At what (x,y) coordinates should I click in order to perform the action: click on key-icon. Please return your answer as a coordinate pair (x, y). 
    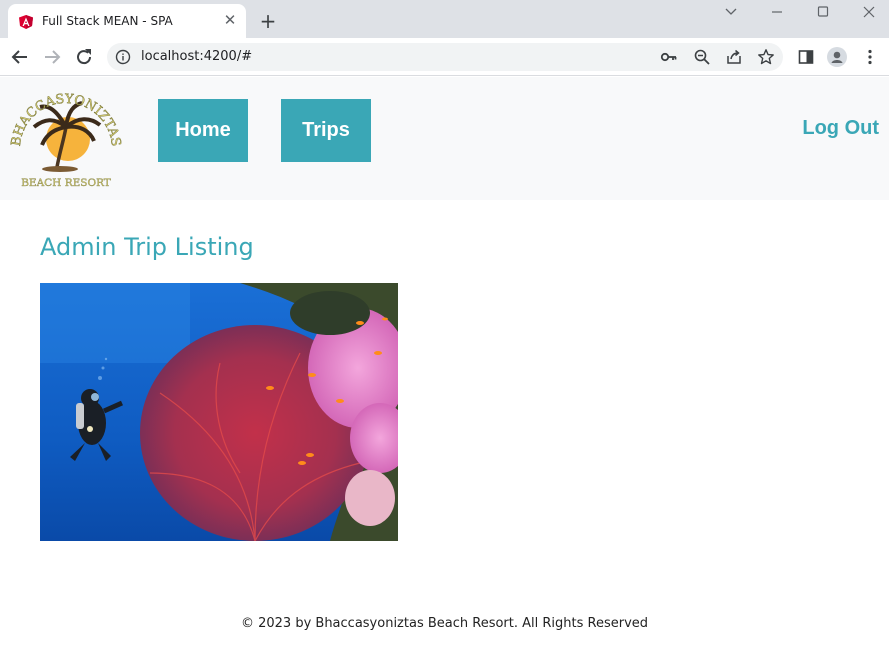
    Looking at the image, I should click on (669, 57).